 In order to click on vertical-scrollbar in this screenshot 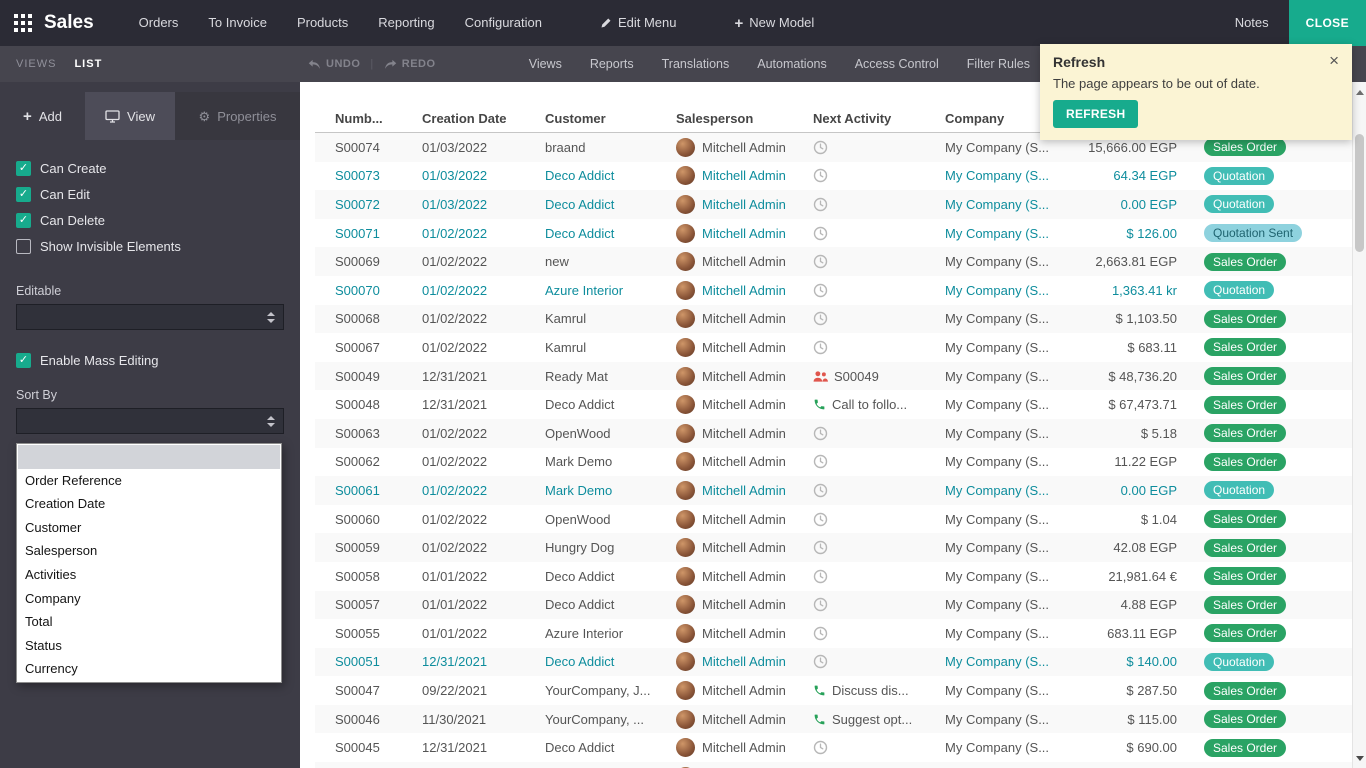, I will do `click(1359, 425)`.